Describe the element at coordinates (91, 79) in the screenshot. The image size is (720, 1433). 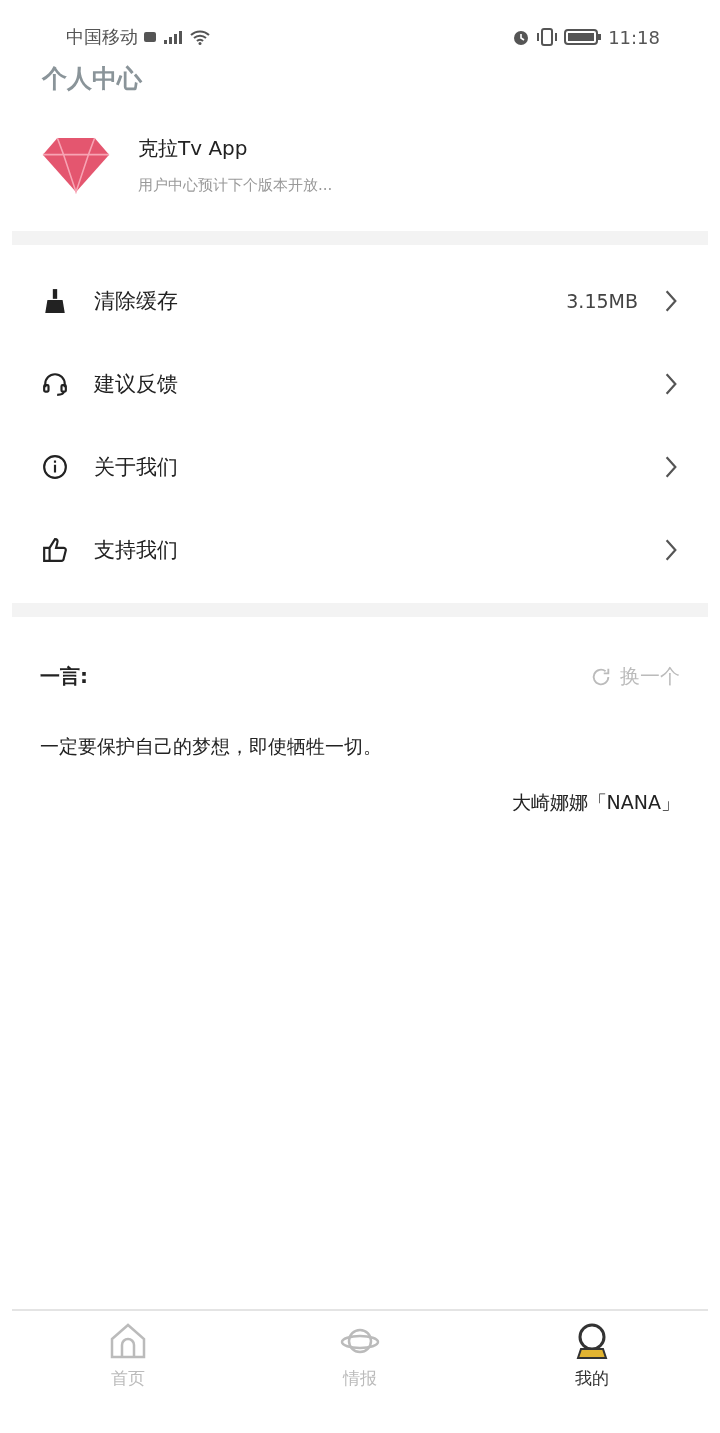
I see `page-title: 个人中心` at that location.